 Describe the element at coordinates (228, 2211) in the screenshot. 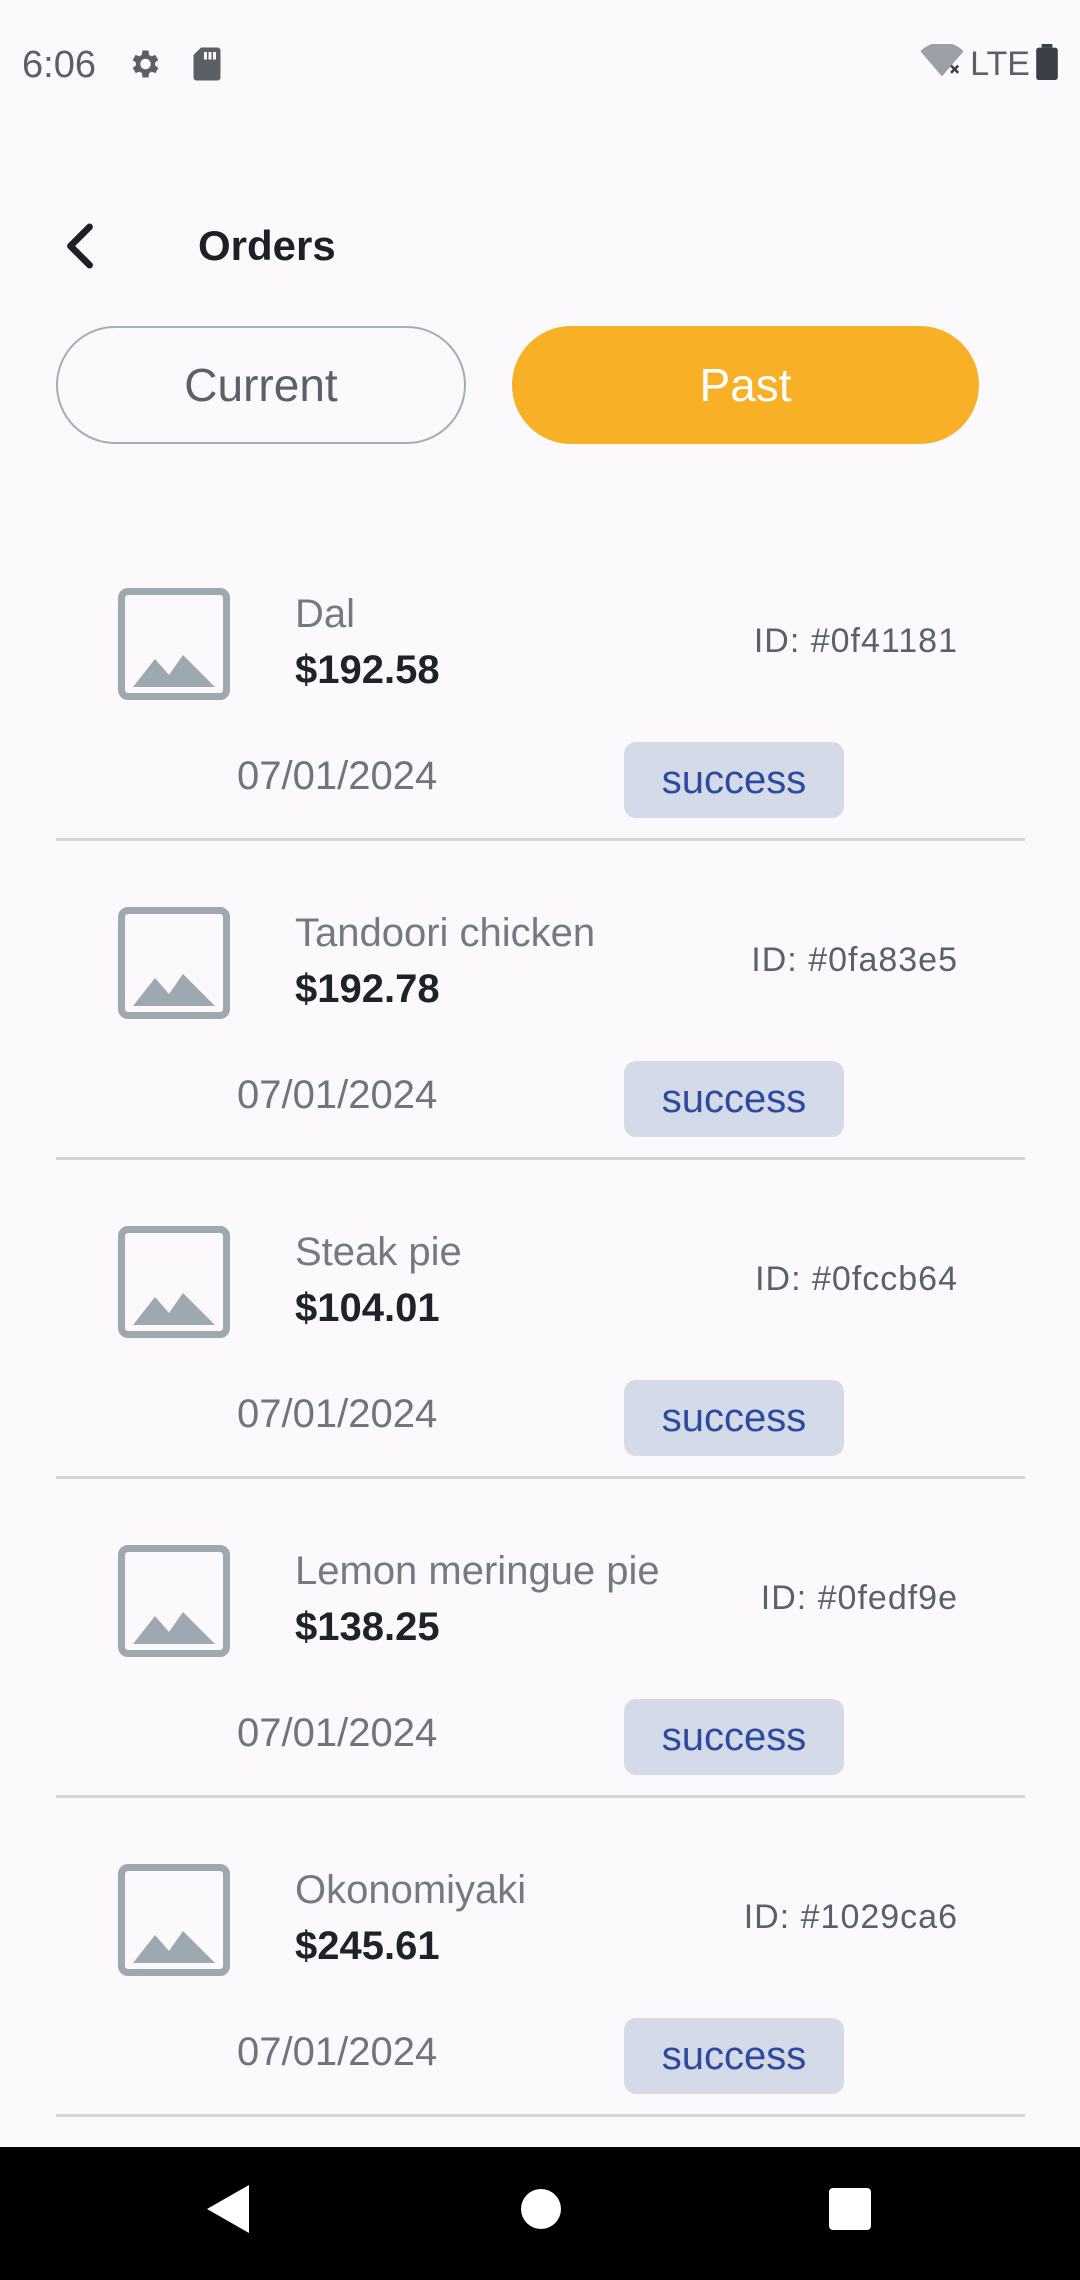

I see `nav-back-icon` at that location.